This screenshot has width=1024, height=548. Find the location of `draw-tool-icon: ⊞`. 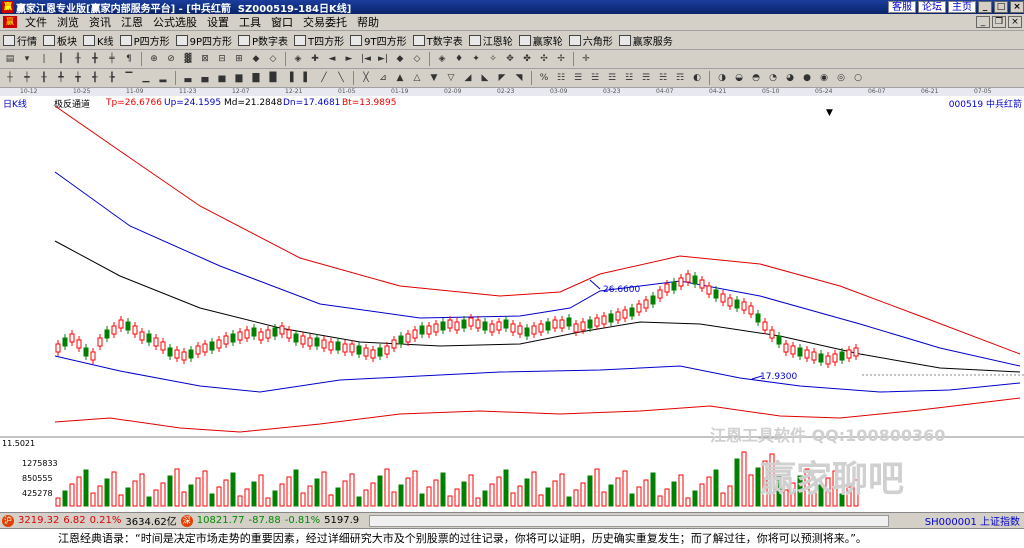

draw-tool-icon: ⊞ is located at coordinates (239, 59).